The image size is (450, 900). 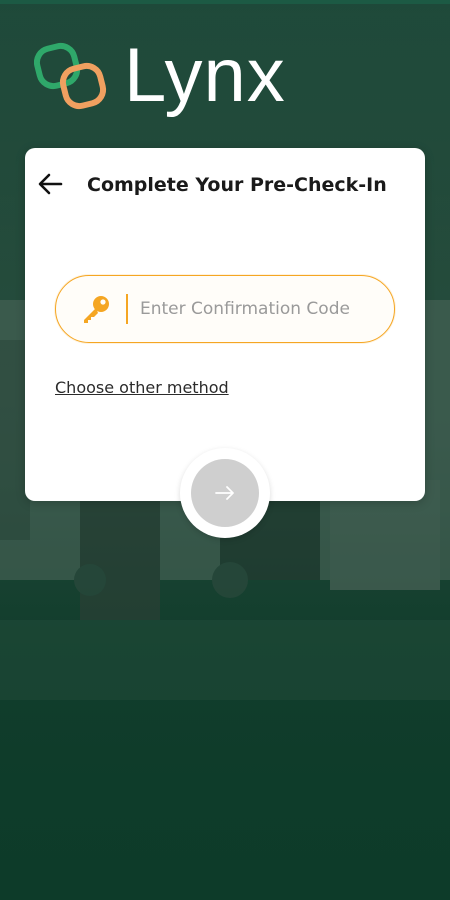 I want to click on page-title: Complete Your Pre-Check-In, so click(x=237, y=185).